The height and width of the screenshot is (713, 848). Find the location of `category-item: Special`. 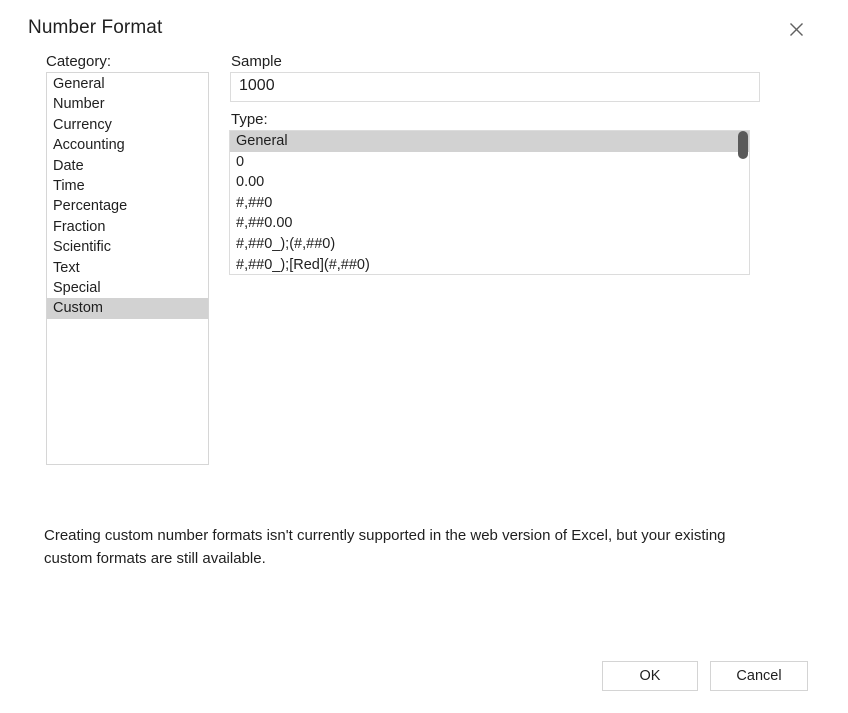

category-item: Special is located at coordinates (127, 288).